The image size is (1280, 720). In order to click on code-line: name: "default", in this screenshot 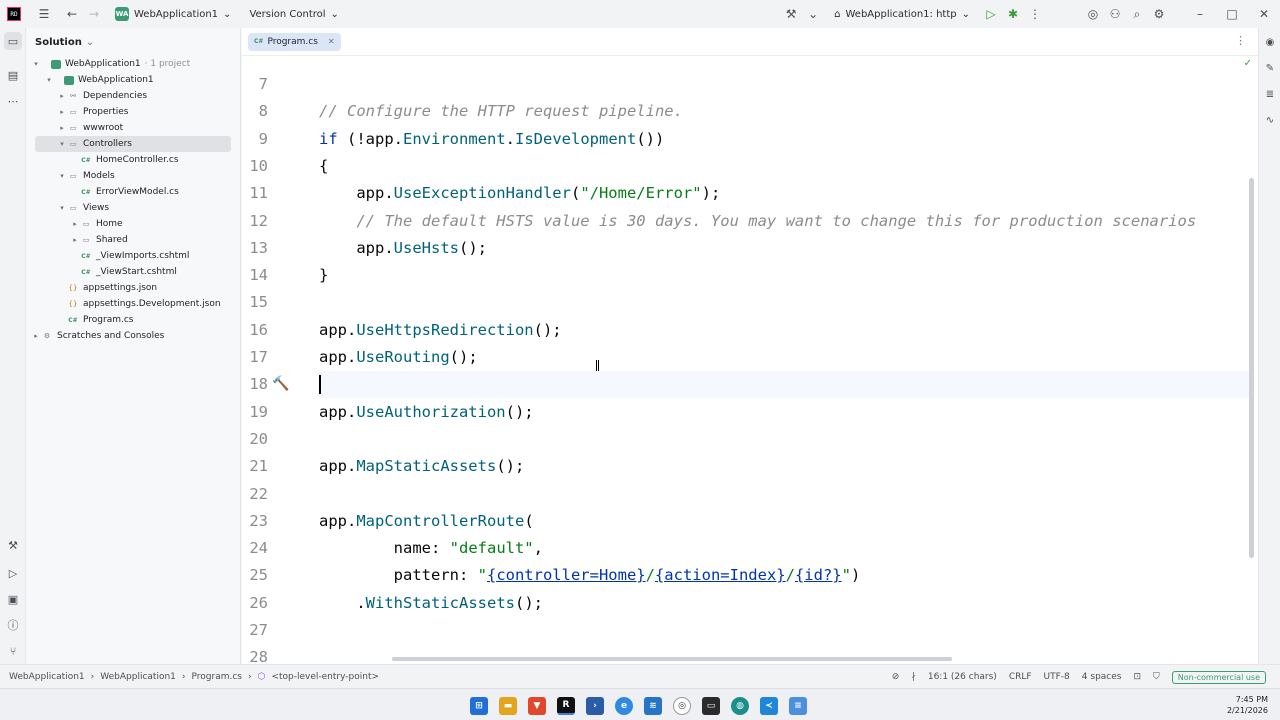, I will do `click(431, 548)`.